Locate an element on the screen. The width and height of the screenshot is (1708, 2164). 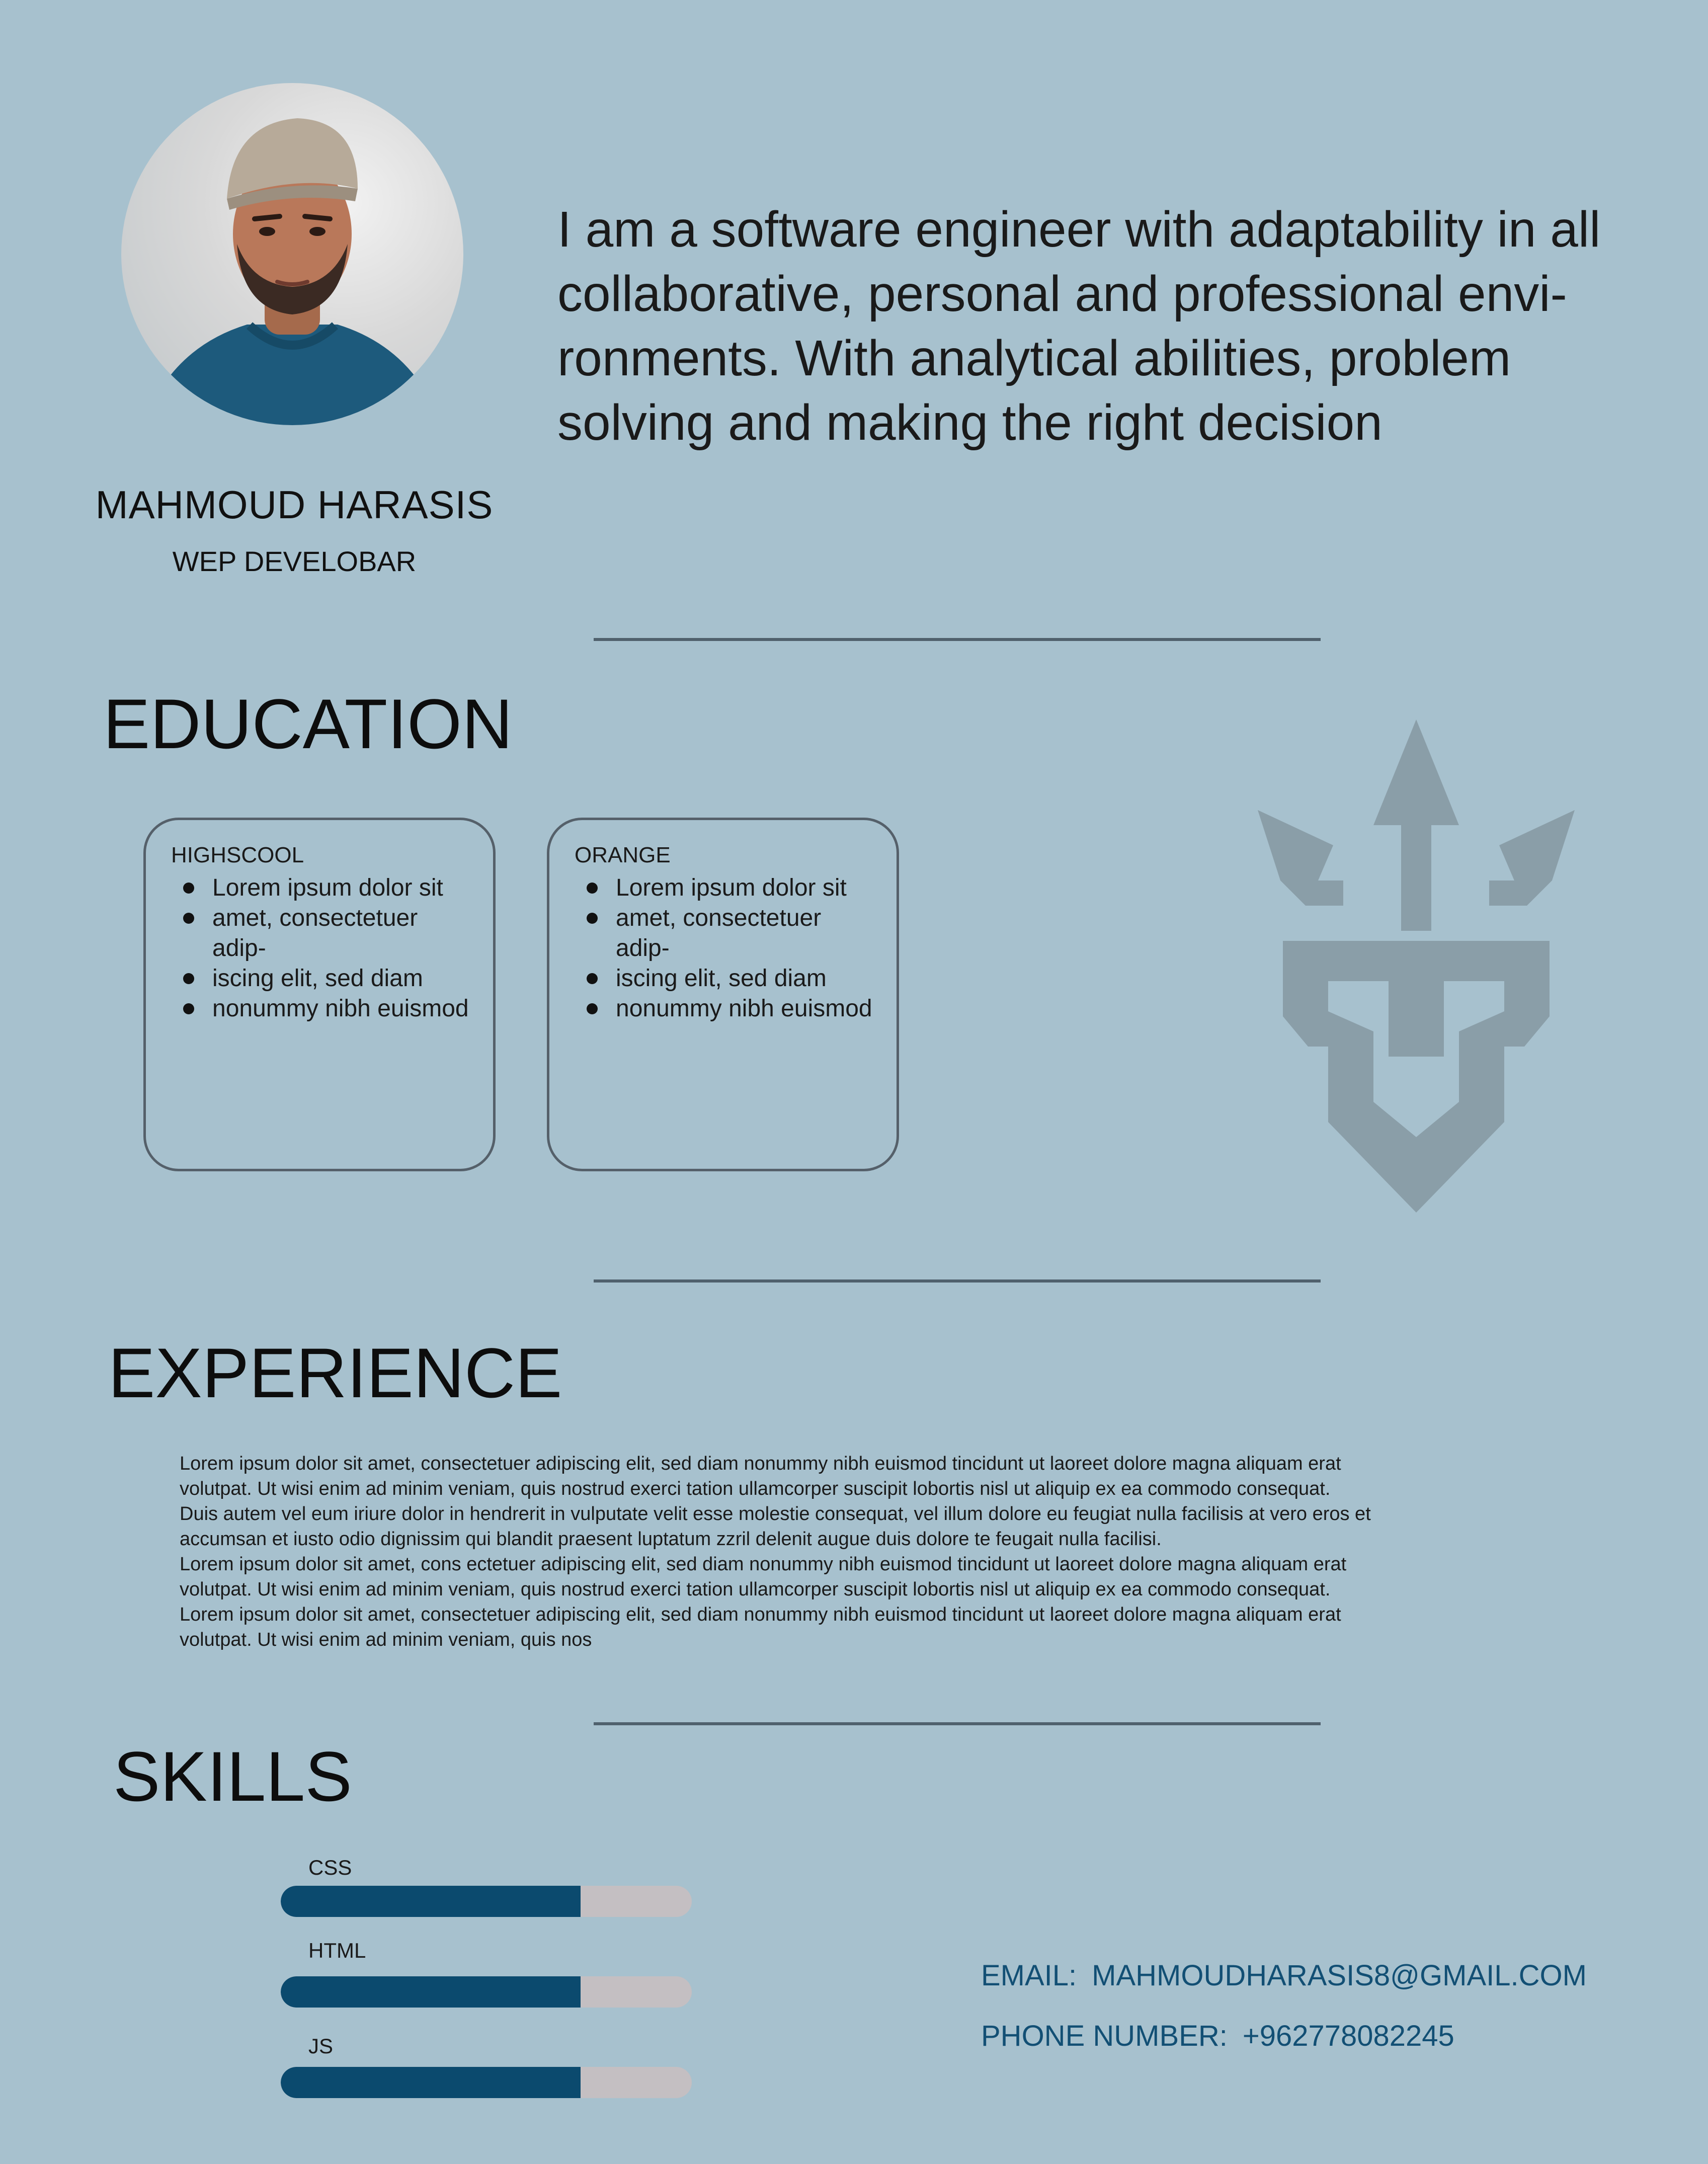
skill-bar-js is located at coordinates (486, 2082).